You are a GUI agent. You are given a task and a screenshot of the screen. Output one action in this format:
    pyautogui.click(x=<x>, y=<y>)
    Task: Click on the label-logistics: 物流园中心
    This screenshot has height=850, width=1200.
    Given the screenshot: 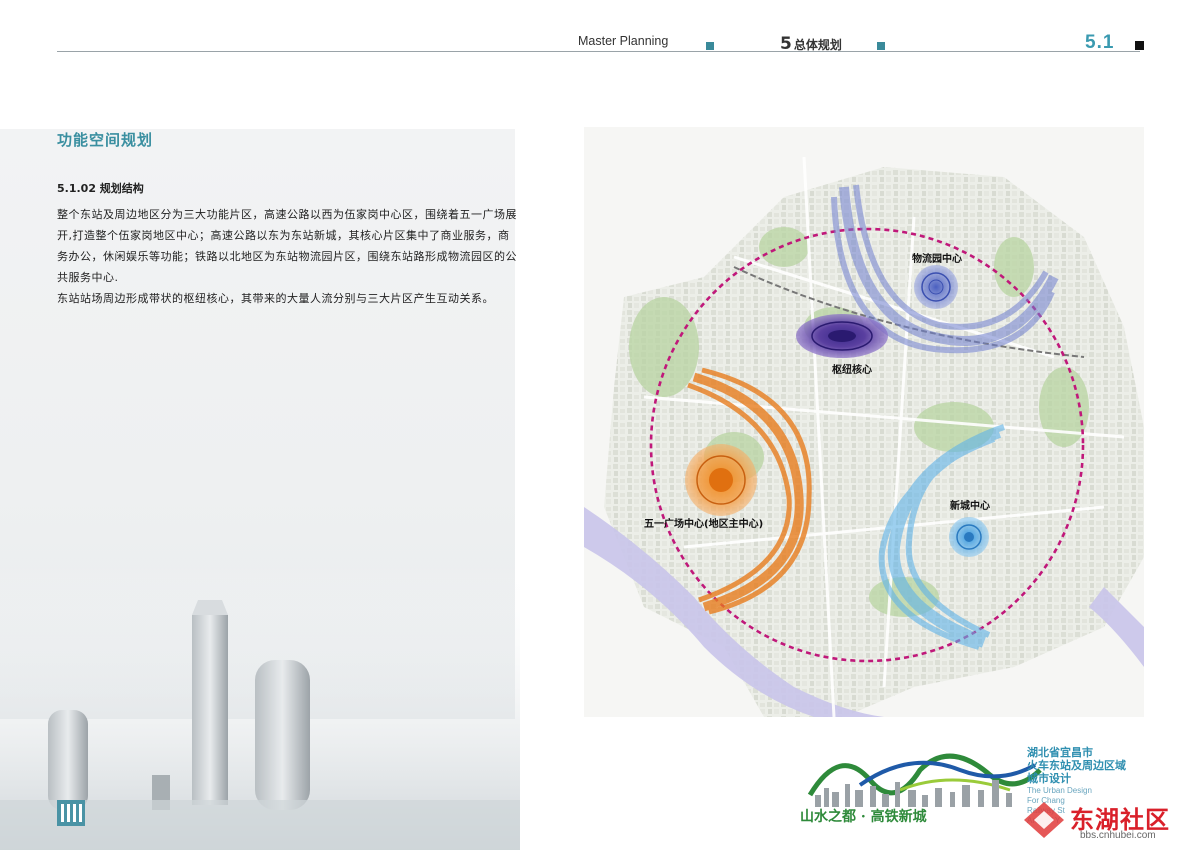 What is the action you would take?
    pyautogui.click(x=937, y=258)
    